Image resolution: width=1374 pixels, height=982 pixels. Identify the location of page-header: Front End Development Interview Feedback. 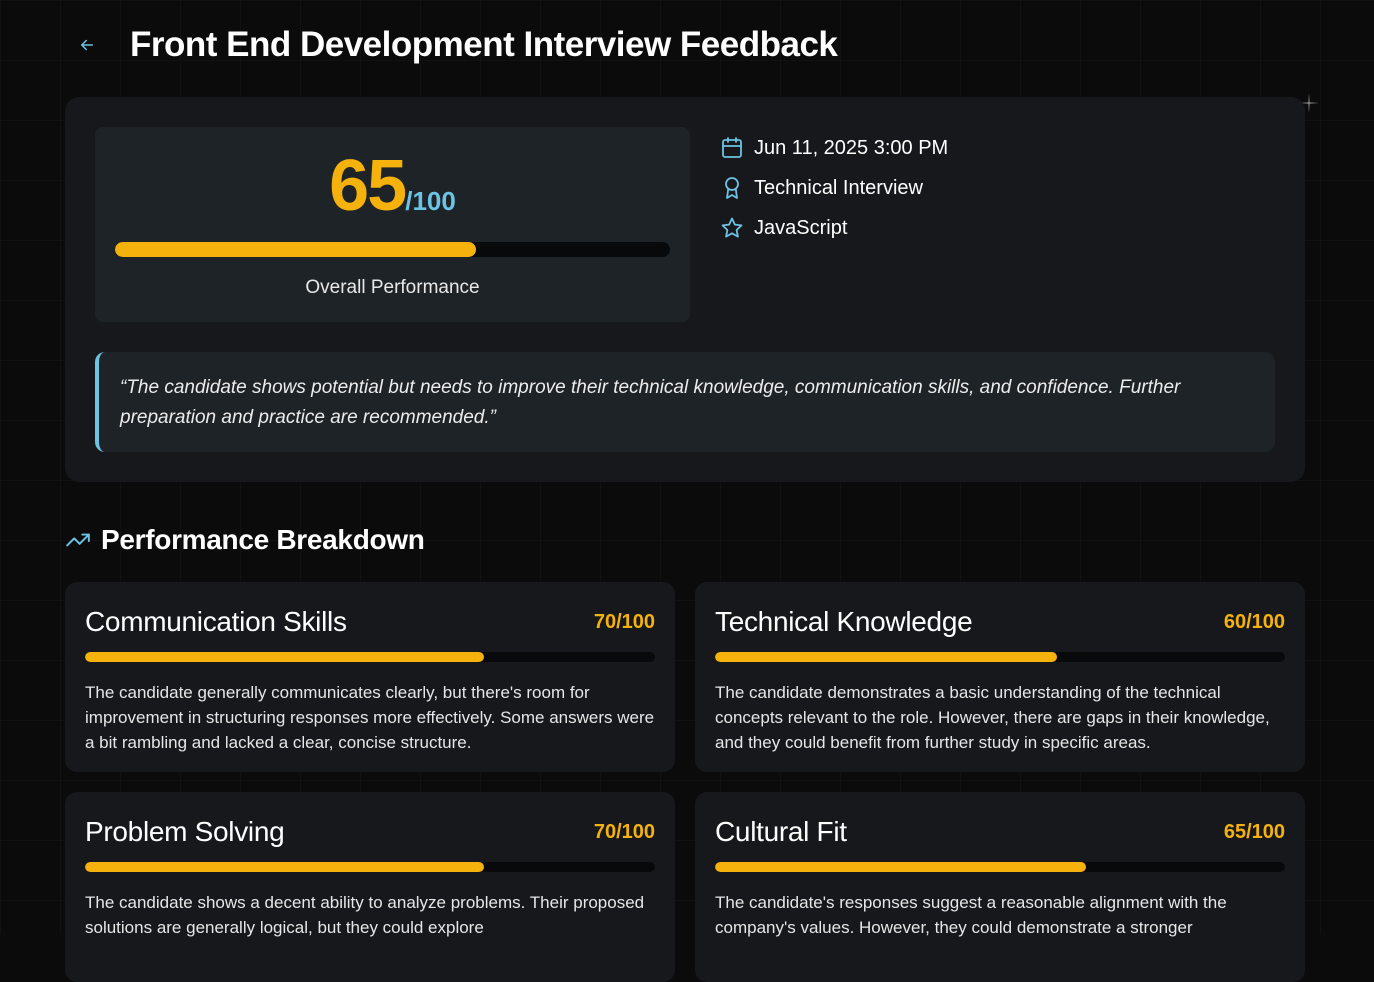
(458, 45).